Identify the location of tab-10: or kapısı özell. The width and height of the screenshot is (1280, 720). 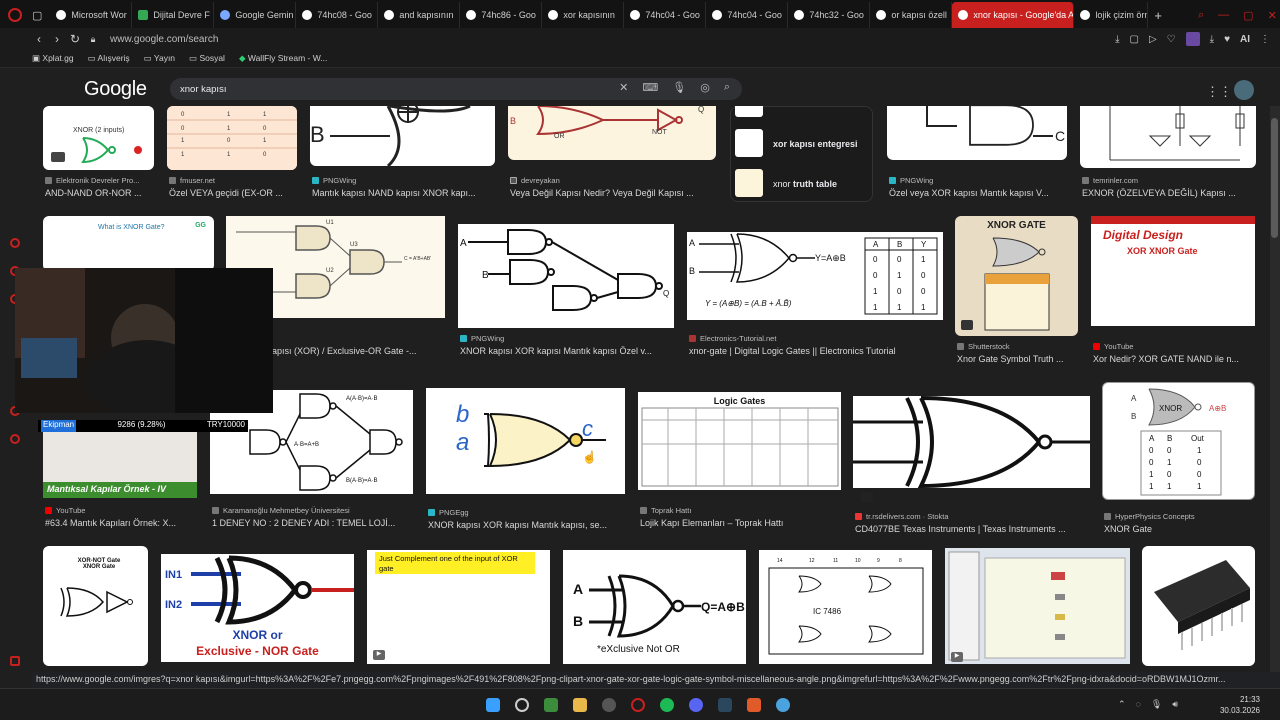
(911, 15).